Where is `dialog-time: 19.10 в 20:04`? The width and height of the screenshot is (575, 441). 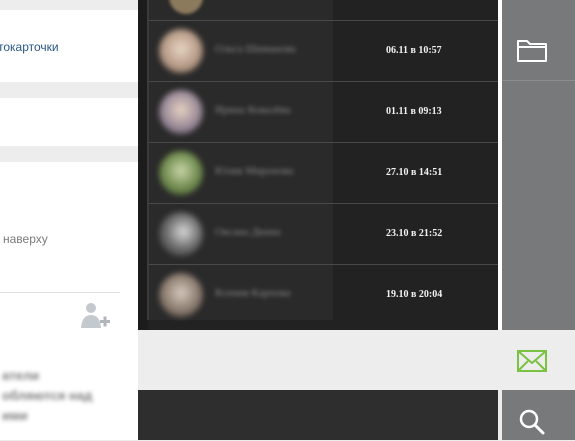 dialog-time: 19.10 в 20:04 is located at coordinates (414, 294).